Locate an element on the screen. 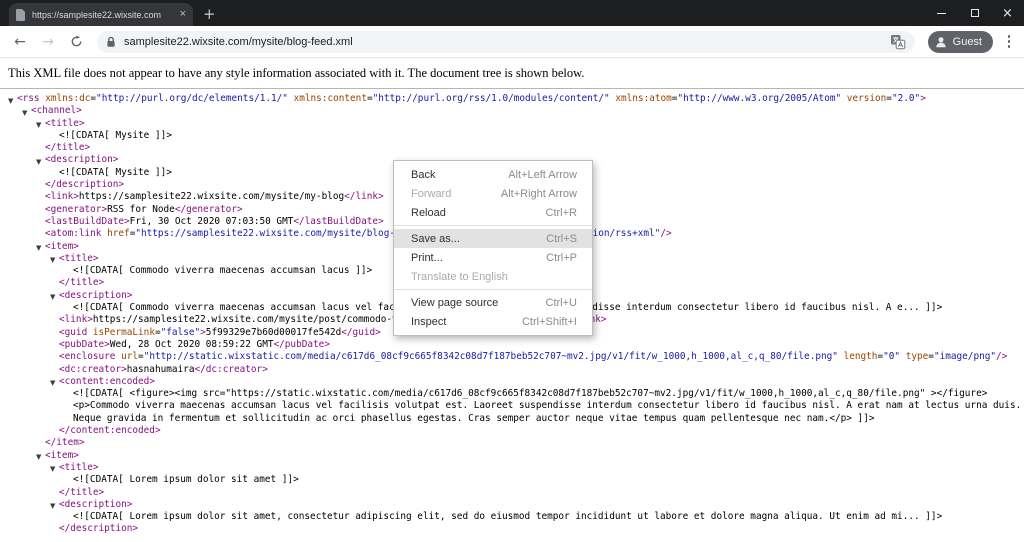 This screenshot has height=542, width=1024. xml-token-text: RSS for Node is located at coordinates (141, 209).